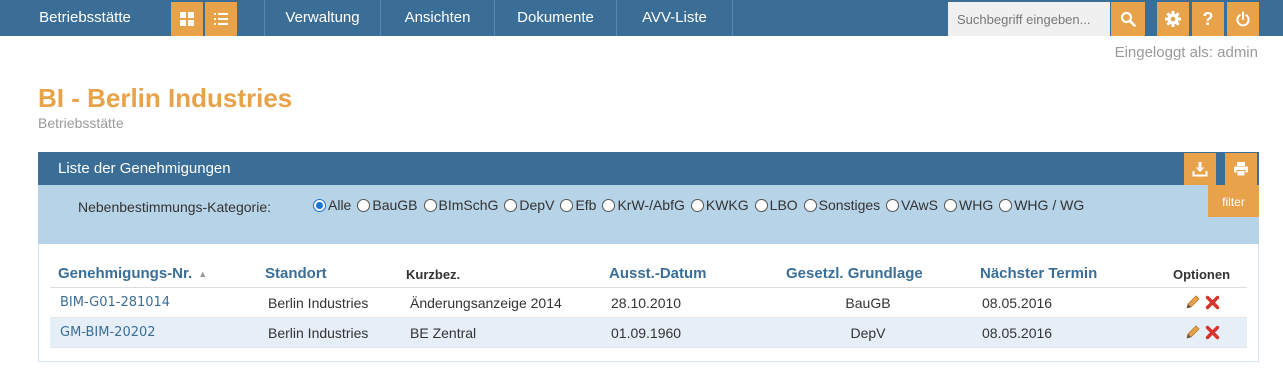  I want to click on logout-button, so click(1243, 19).